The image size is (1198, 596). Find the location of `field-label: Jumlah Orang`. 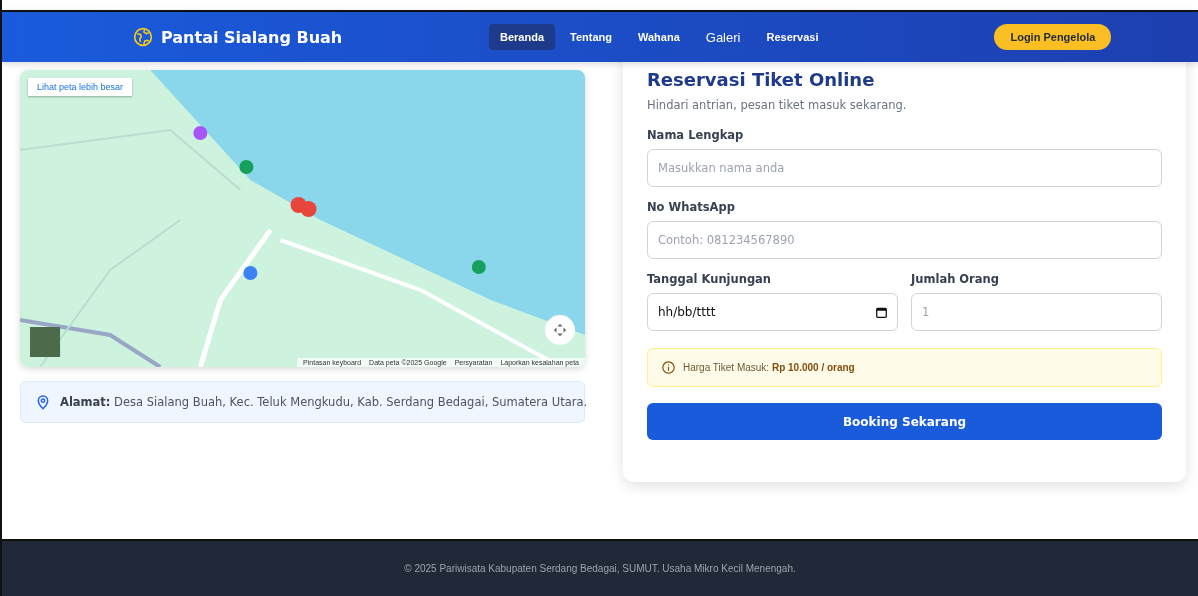

field-label: Jumlah Orang is located at coordinates (955, 279).